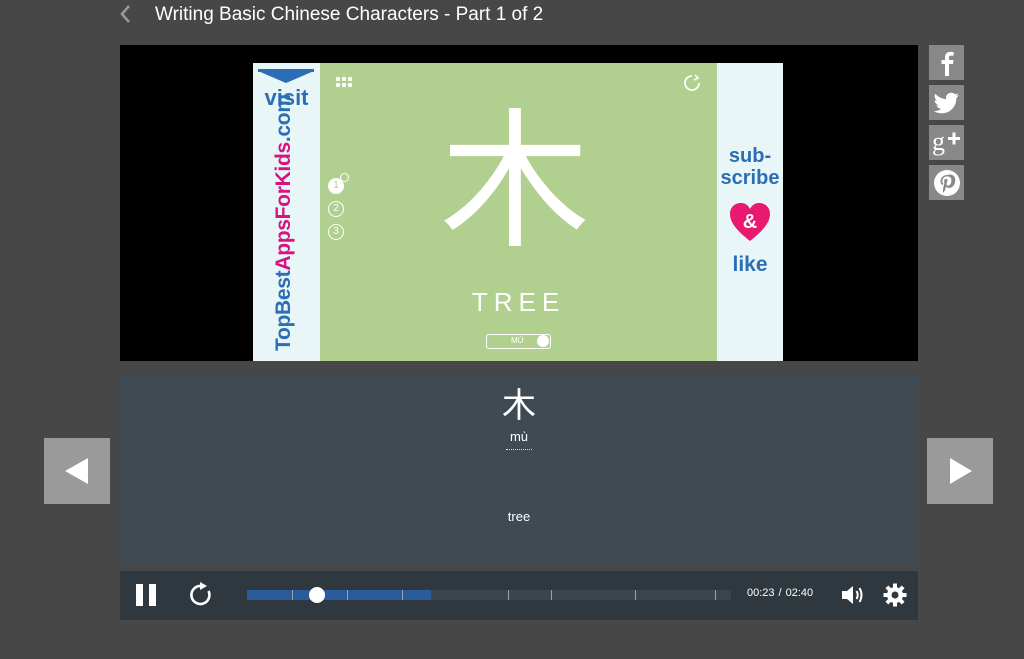 The height and width of the screenshot is (659, 1024). I want to click on app-character: 木, so click(514, 183).